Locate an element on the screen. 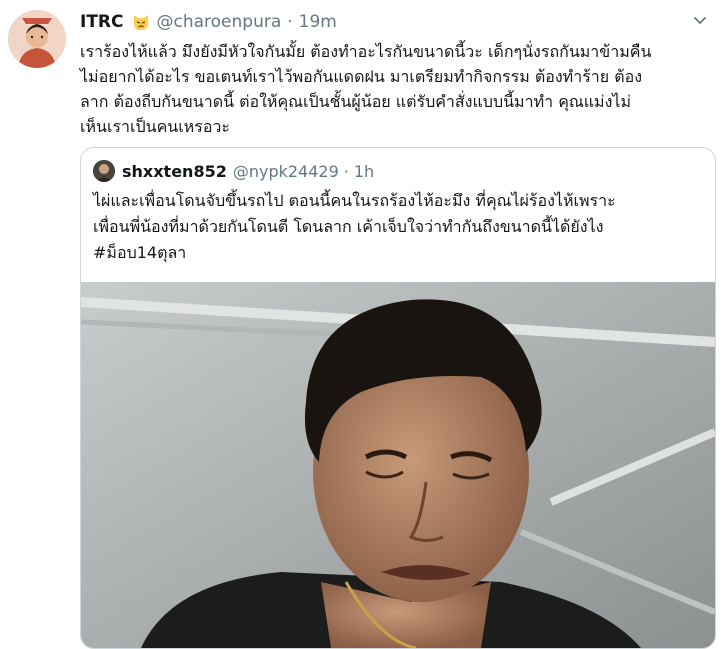  author-avatar is located at coordinates (37, 39).